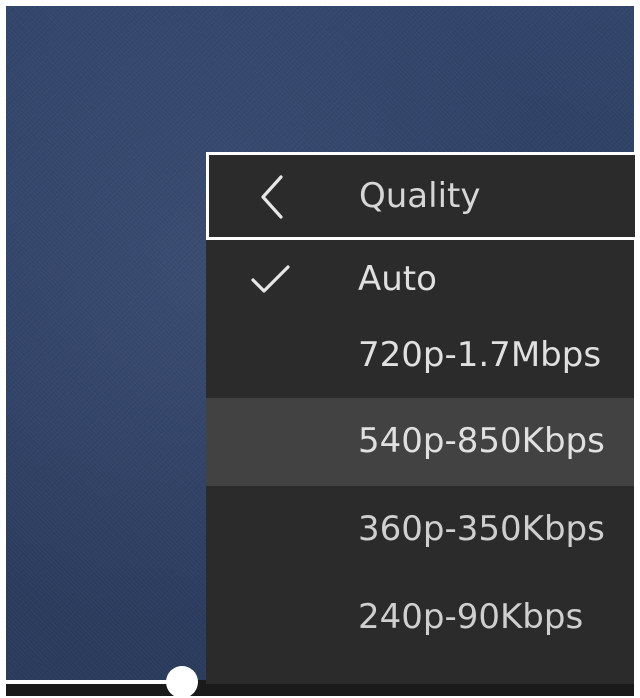 The height and width of the screenshot is (698, 640). I want to click on quality-option-label: Auto, so click(397, 279).